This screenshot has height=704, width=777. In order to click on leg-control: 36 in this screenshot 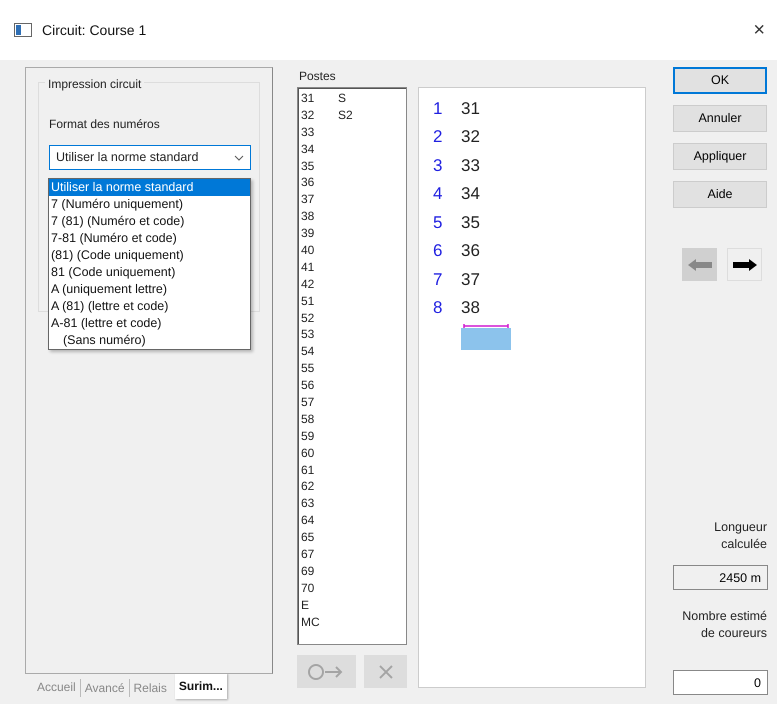, I will do `click(470, 251)`.